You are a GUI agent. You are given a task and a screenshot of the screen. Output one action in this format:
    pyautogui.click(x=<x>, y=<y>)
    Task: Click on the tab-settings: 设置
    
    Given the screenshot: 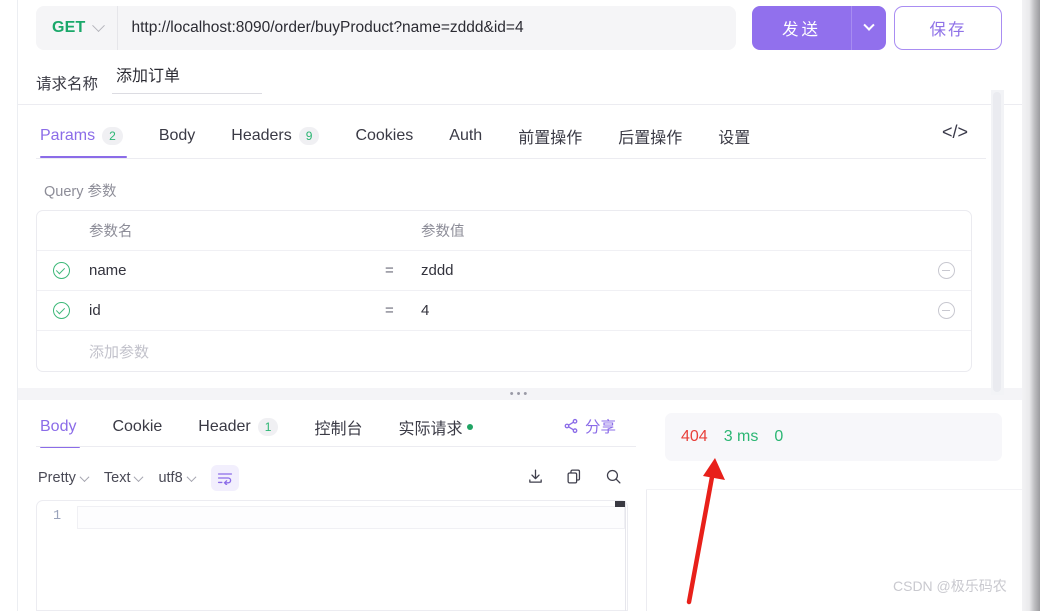 What is the action you would take?
    pyautogui.click(x=734, y=136)
    